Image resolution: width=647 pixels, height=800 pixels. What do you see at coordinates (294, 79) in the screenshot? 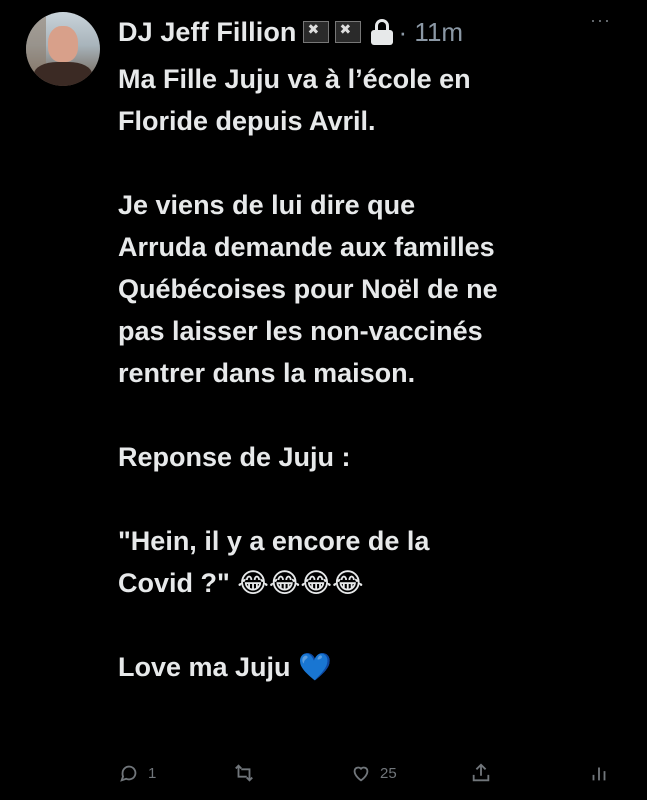
I see `tweet-line: Ma Fille Juju va à l’école en` at bounding box center [294, 79].